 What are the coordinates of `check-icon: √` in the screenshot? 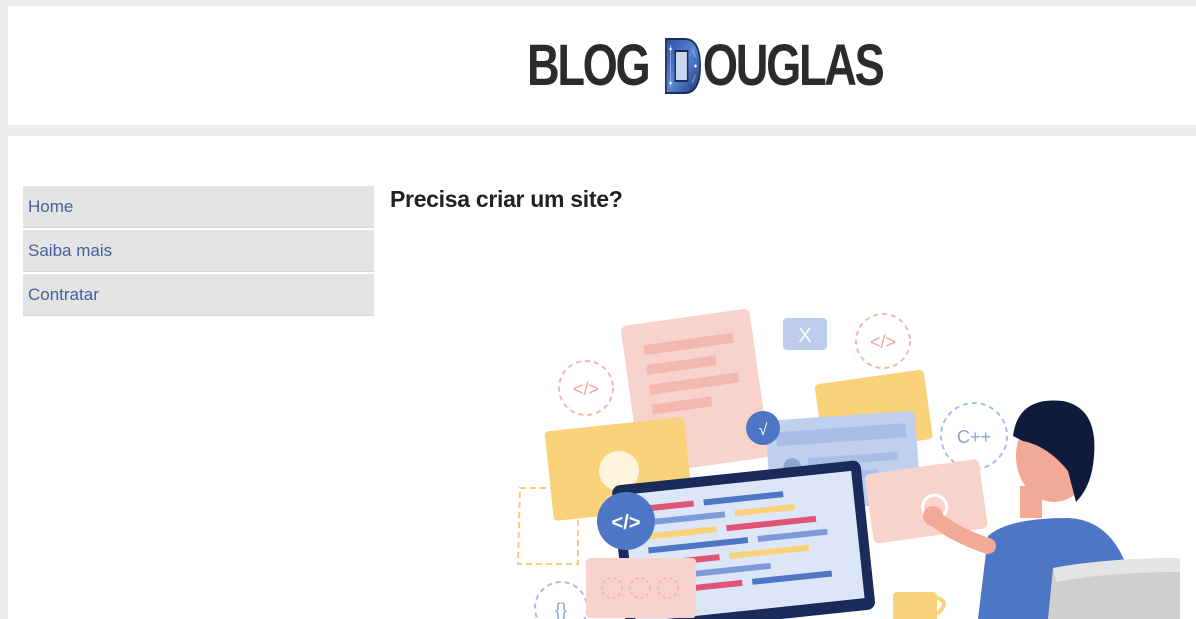 It's located at (763, 428).